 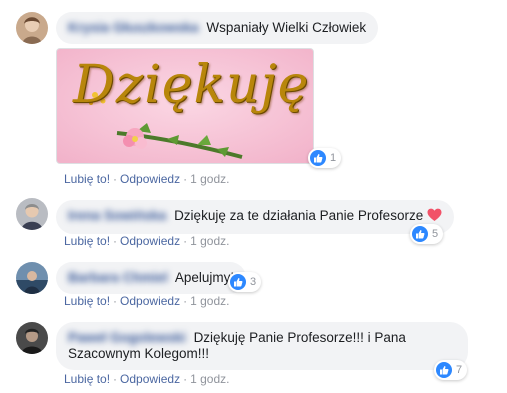 I want to click on comment-text: Apelujmy!, so click(x=204, y=277).